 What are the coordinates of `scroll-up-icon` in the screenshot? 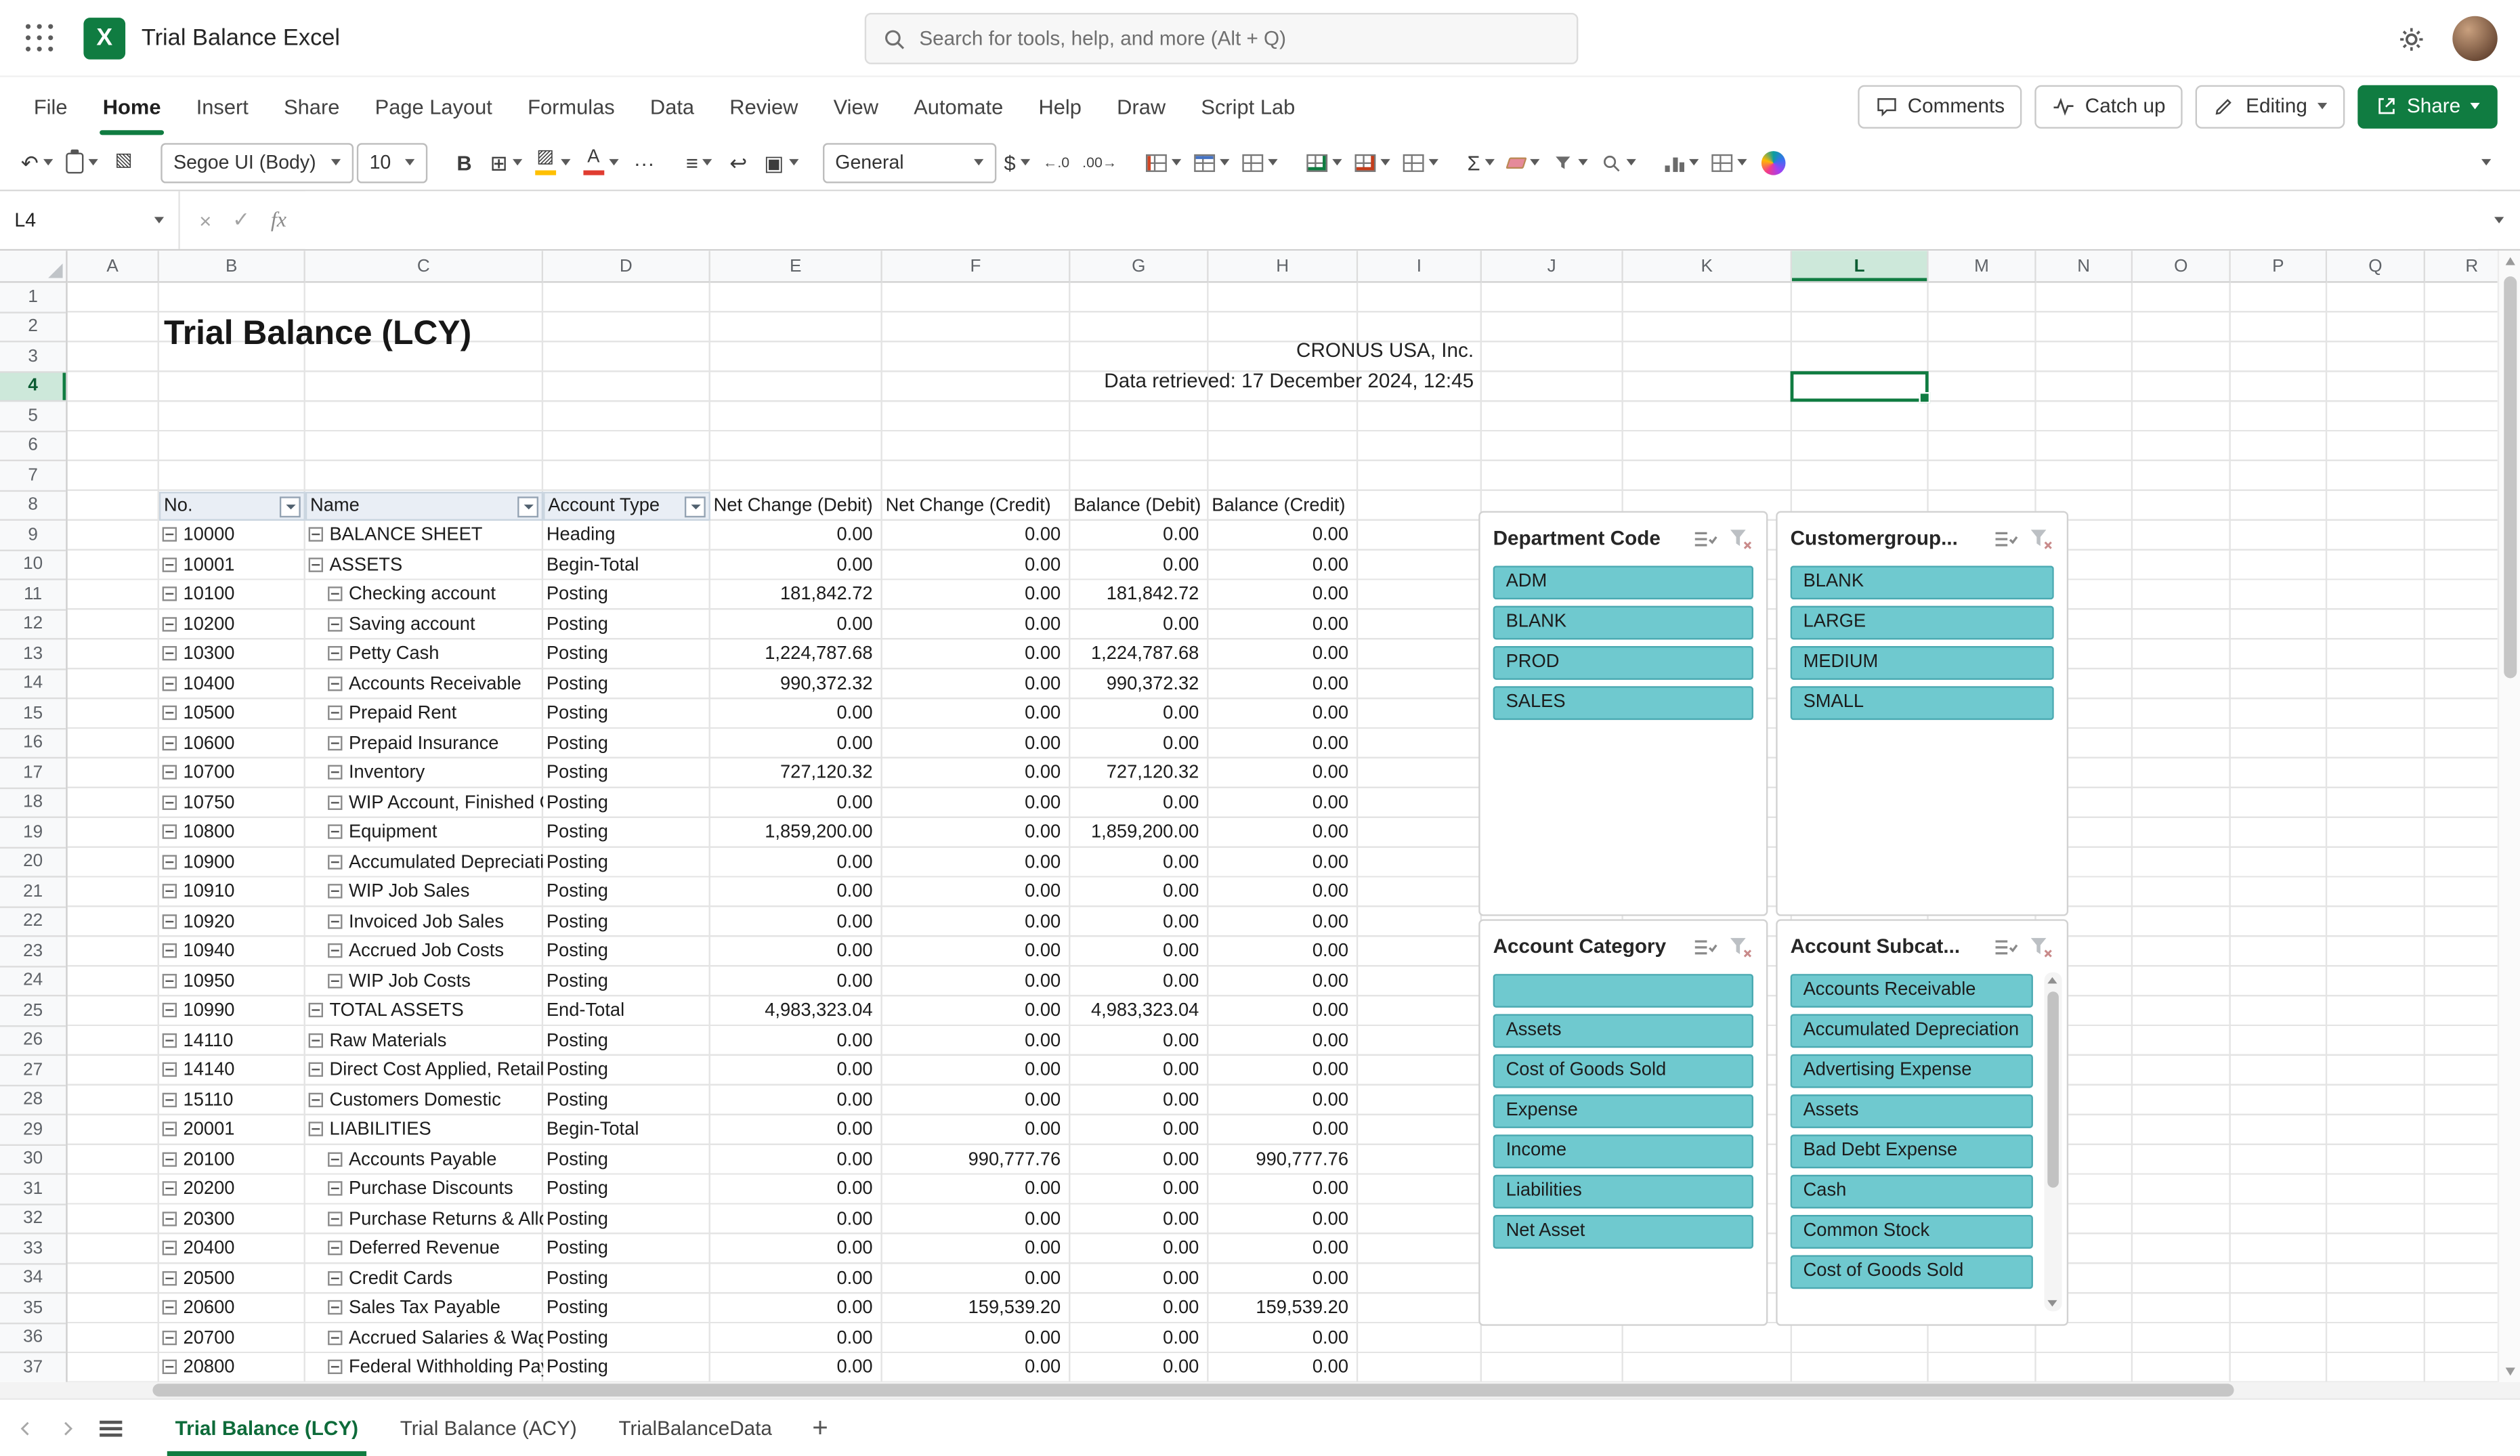 It's located at (2509, 261).